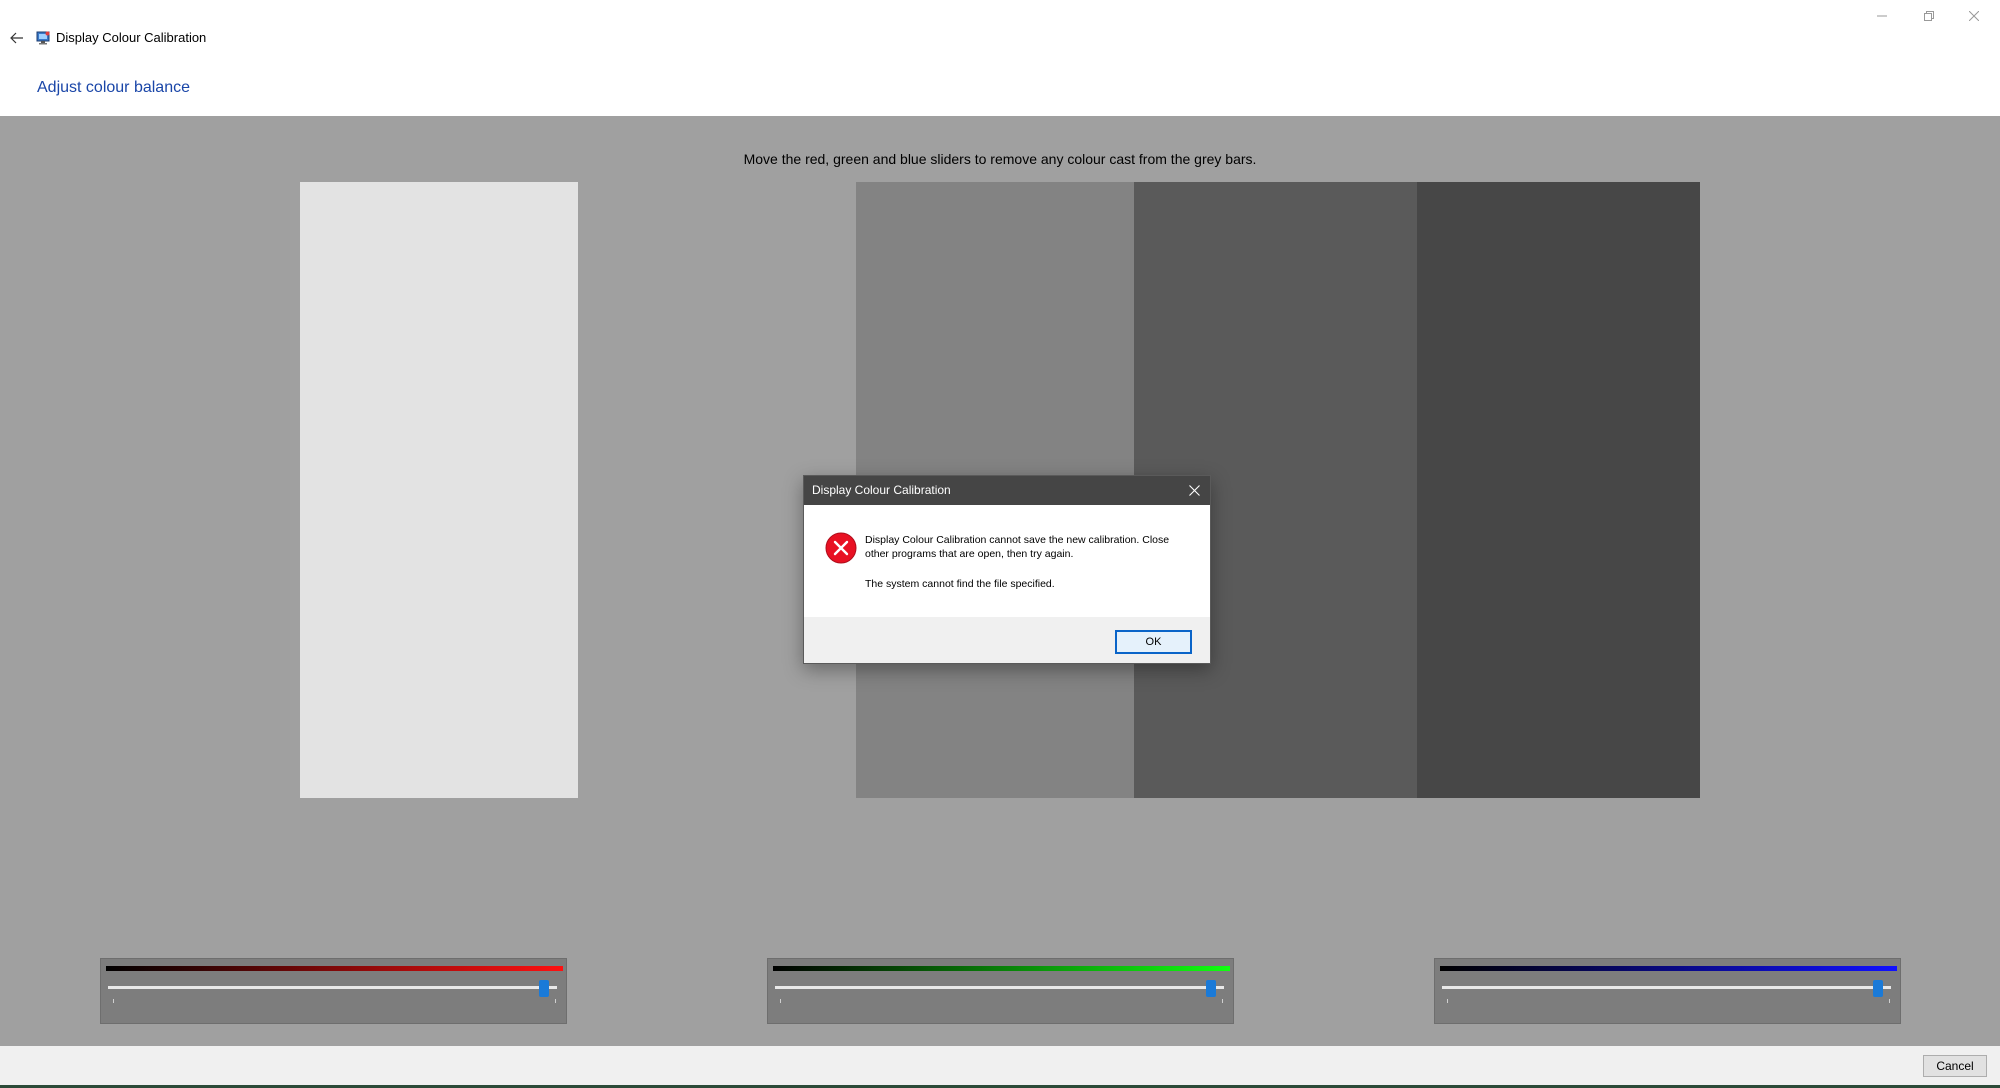  Describe the element at coordinates (1000, 991) in the screenshot. I see `green-slider-panel` at that location.